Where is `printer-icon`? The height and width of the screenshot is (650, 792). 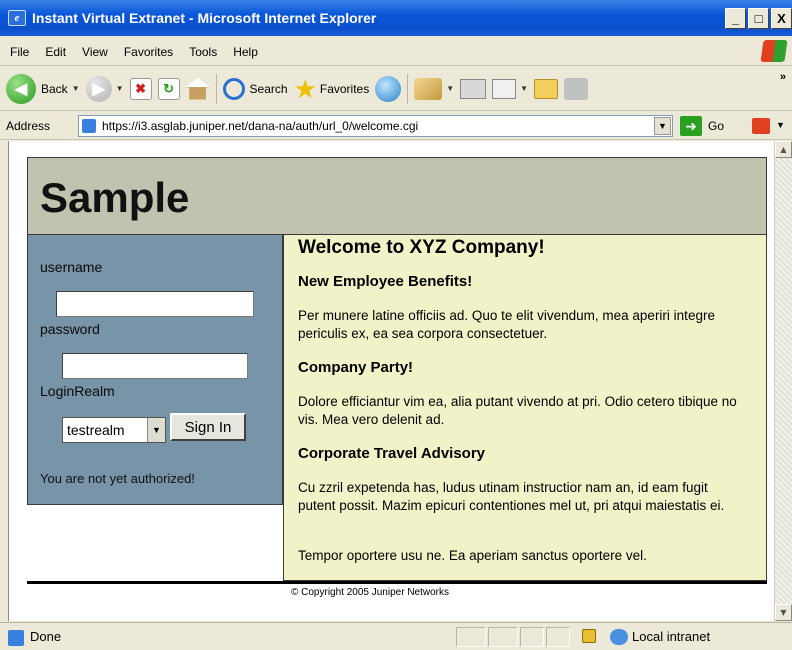
printer-icon is located at coordinates (473, 88).